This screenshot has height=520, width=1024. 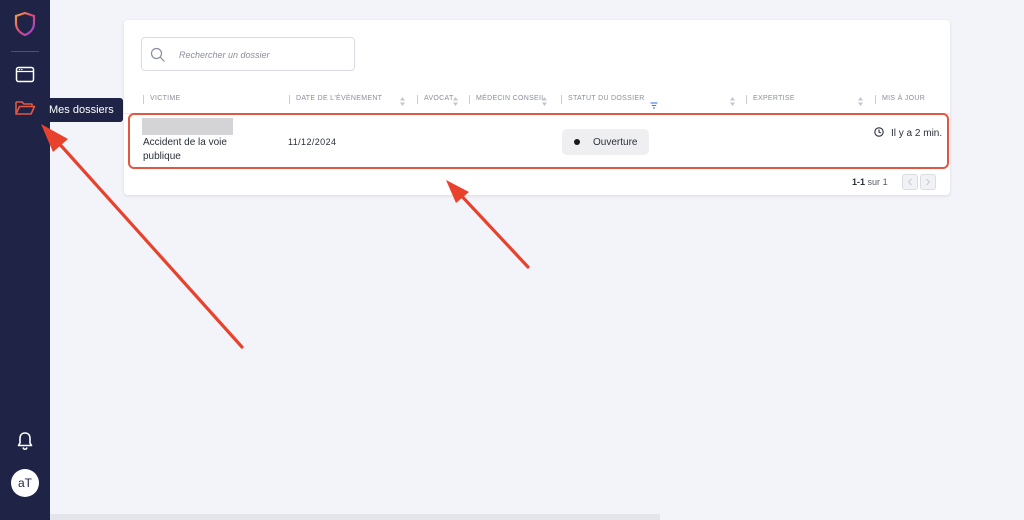 What do you see at coordinates (577, 142) in the screenshot?
I see `status-dot-icon` at bounding box center [577, 142].